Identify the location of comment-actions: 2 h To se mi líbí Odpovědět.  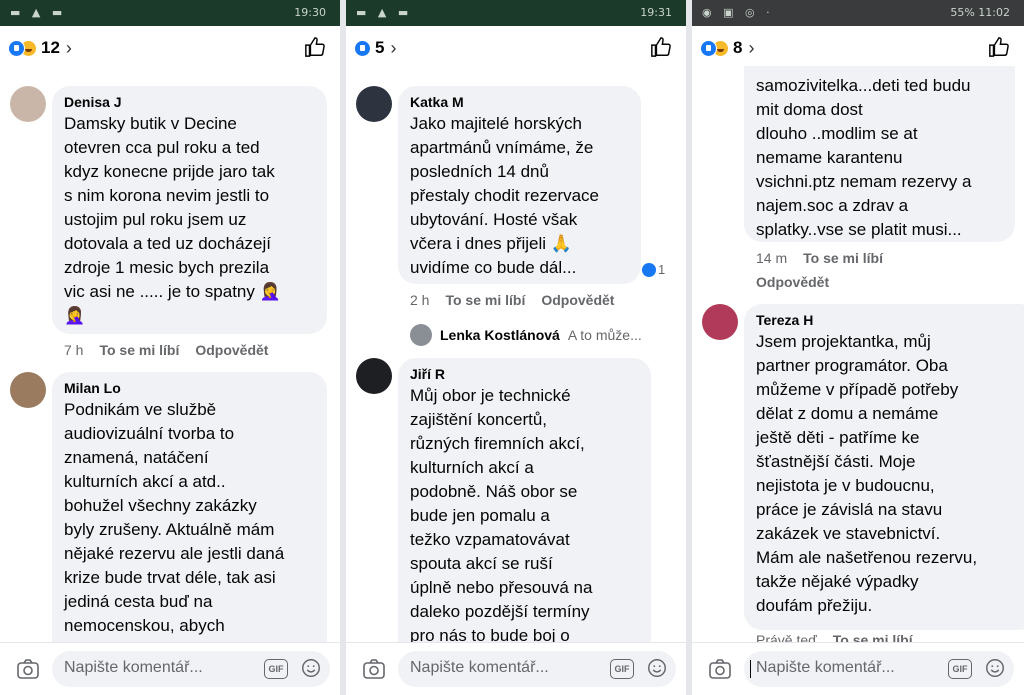
(512, 300).